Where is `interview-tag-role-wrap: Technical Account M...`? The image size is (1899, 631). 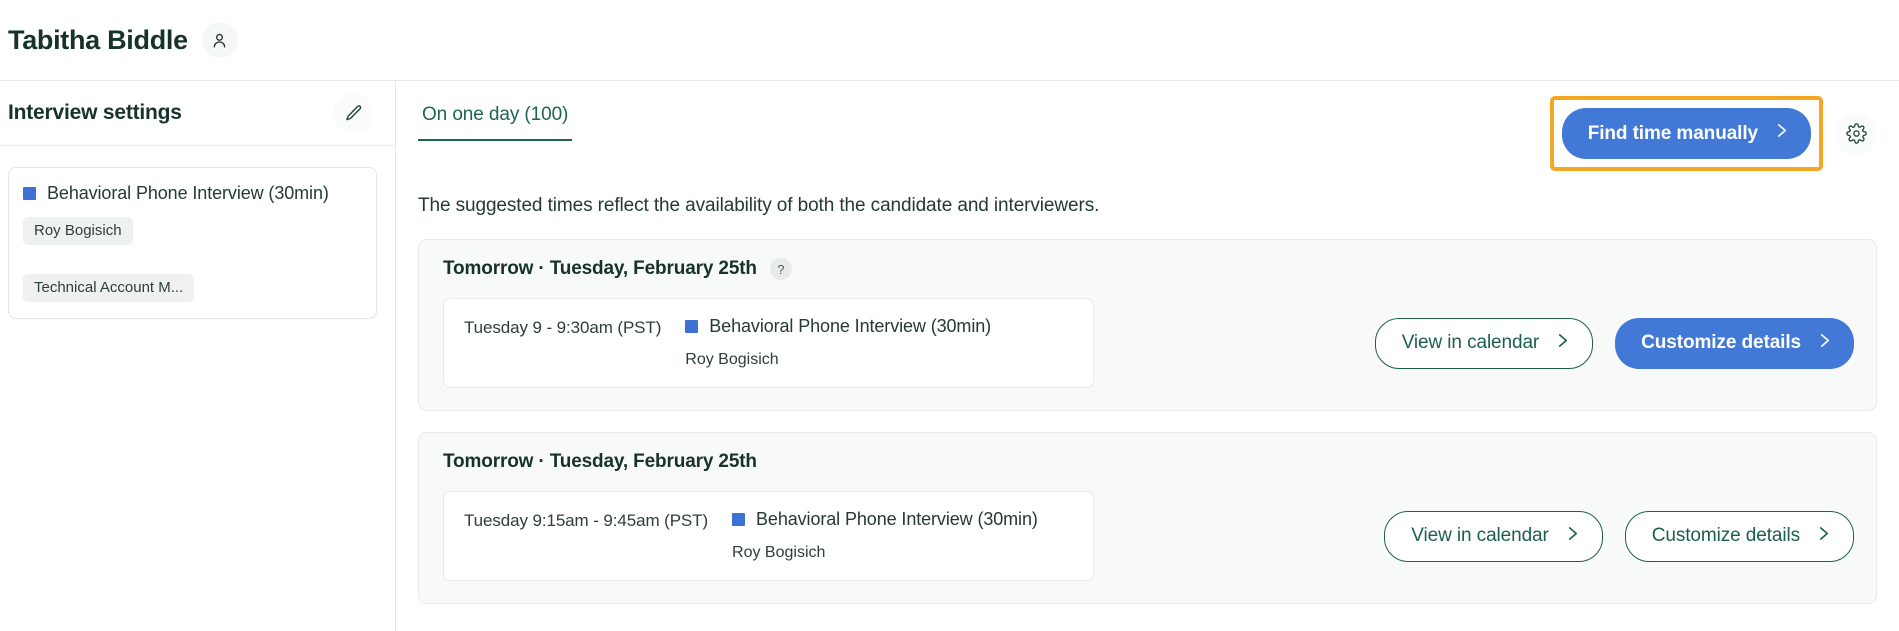 interview-tag-role-wrap: Technical Account M... is located at coordinates (192, 281).